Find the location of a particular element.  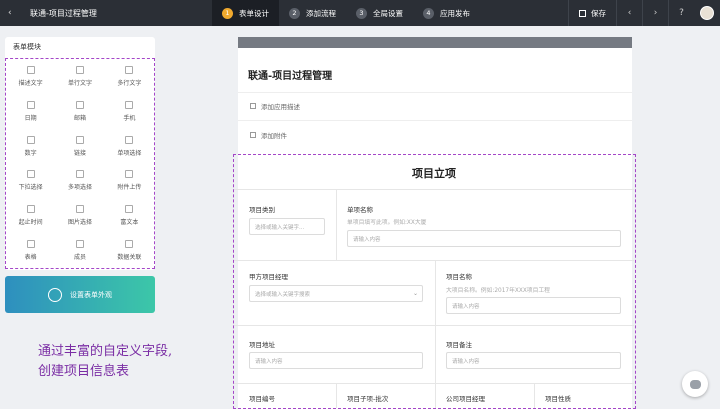

widget-label: 数据关联 is located at coordinates (129, 258).